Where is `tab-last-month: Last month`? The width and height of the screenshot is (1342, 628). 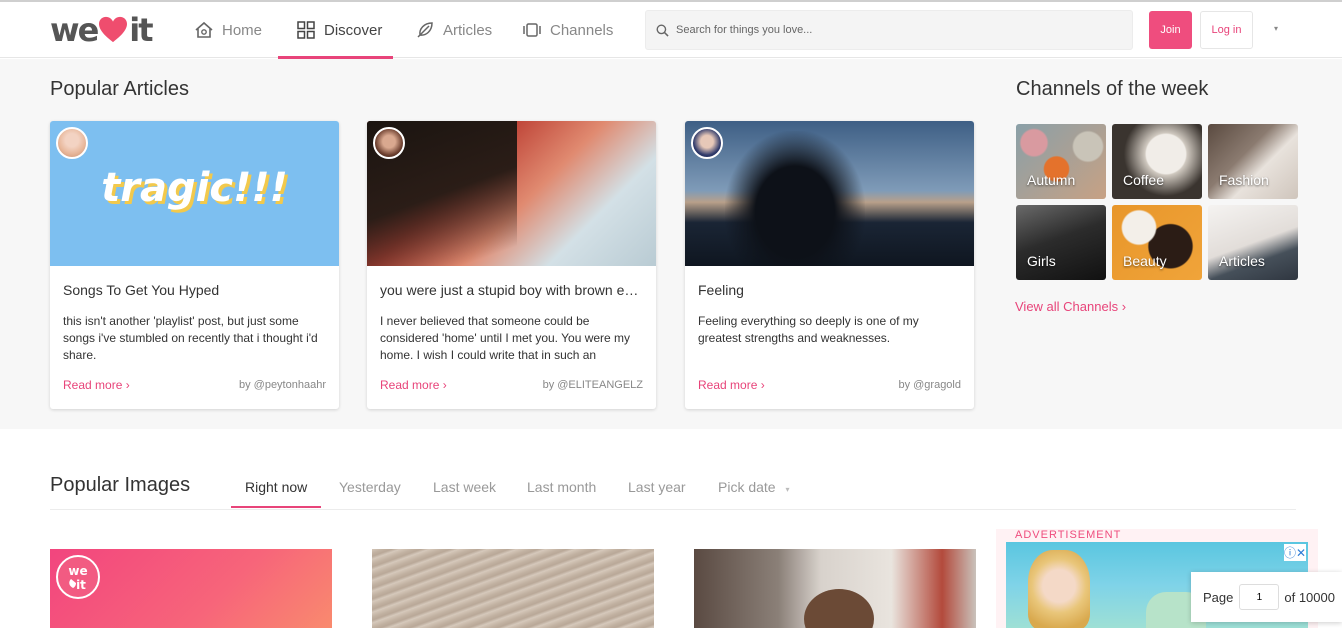
tab-last-month: Last month is located at coordinates (561, 487).